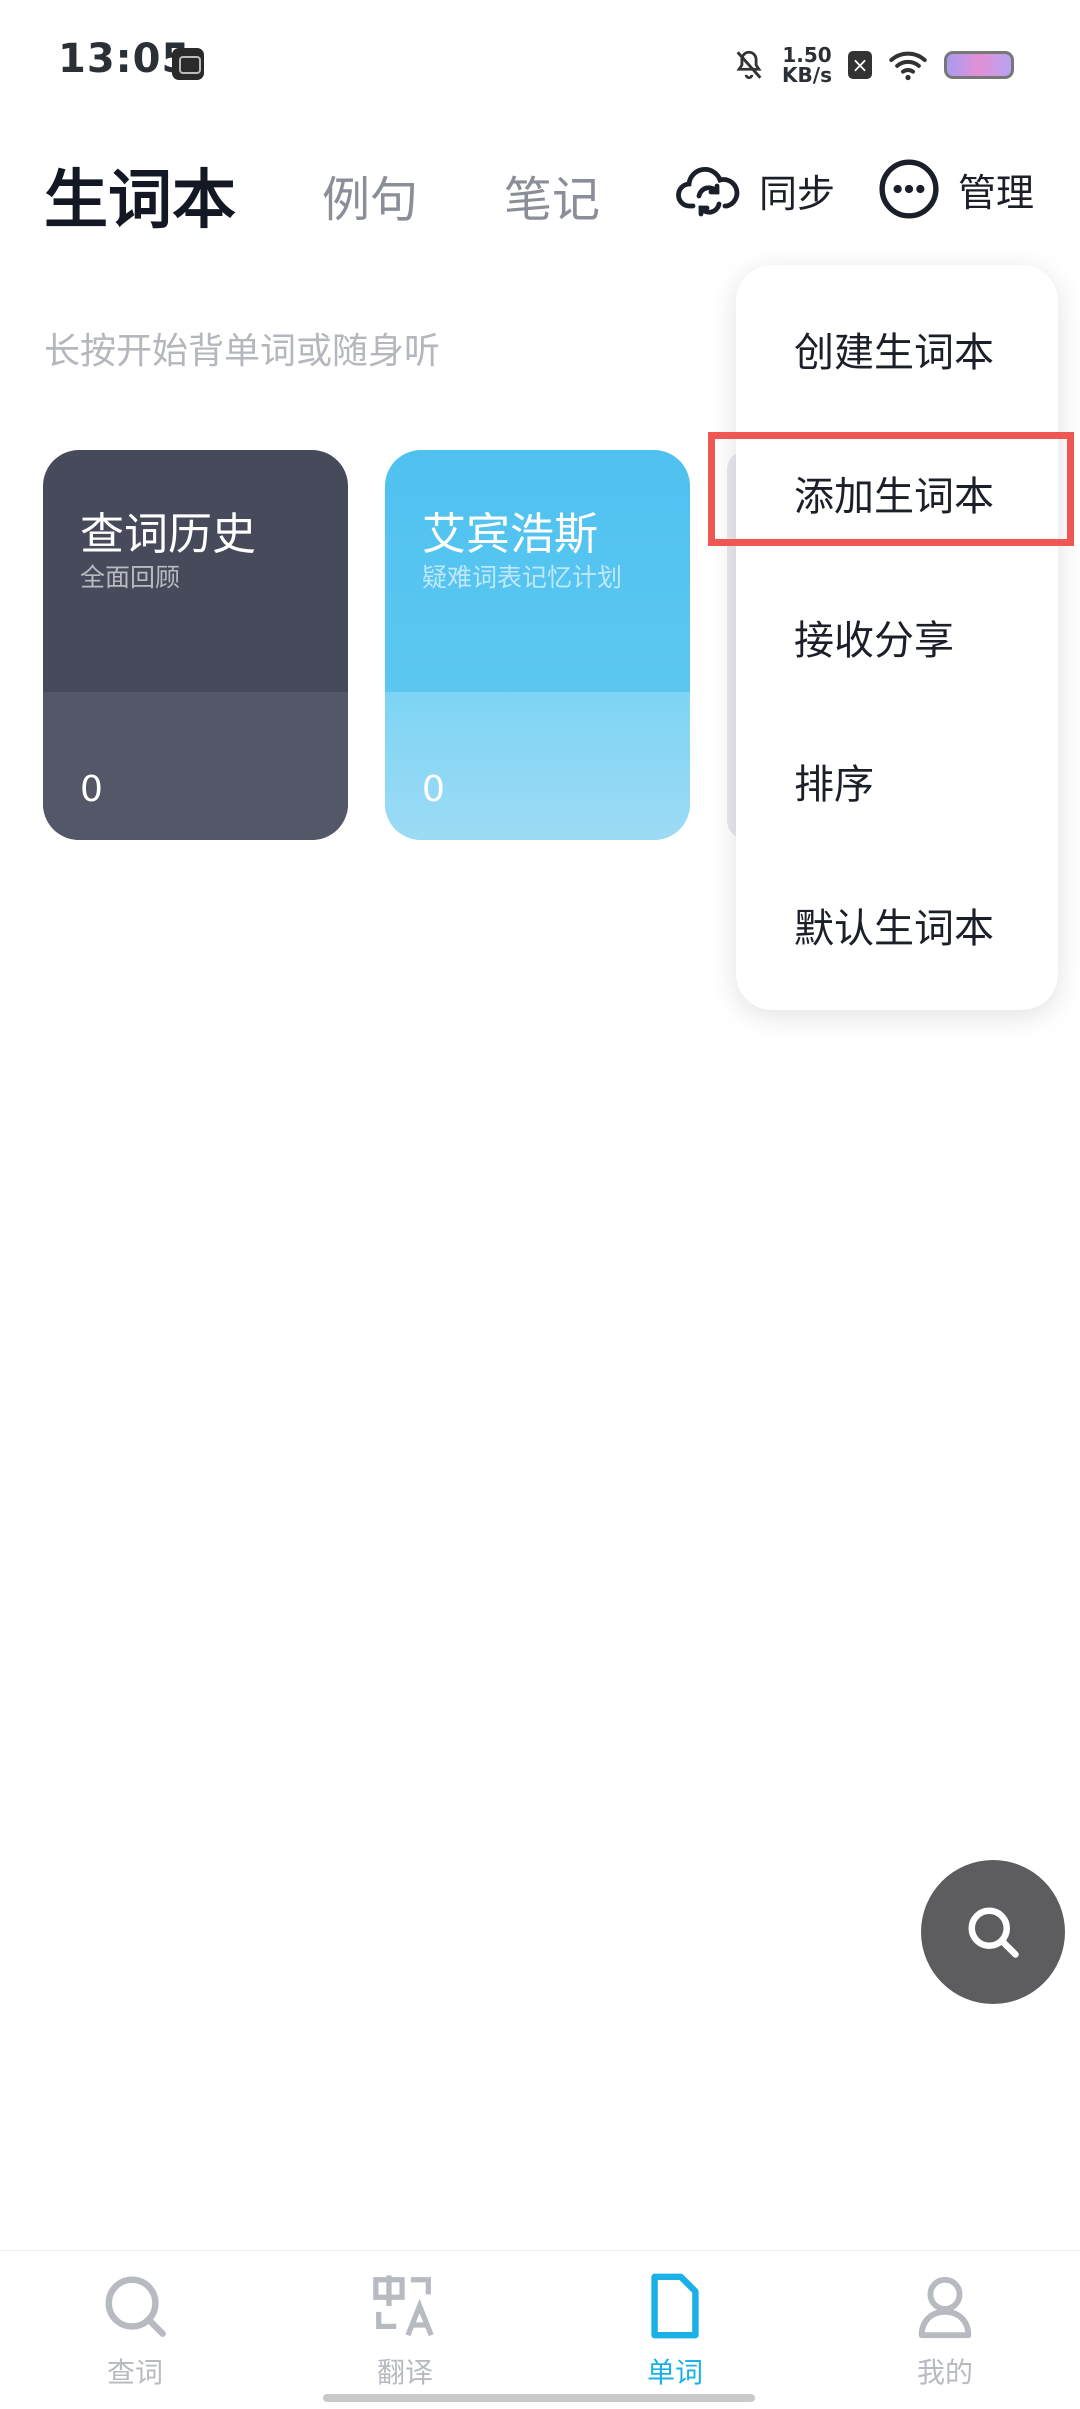 The width and height of the screenshot is (1080, 2409). I want to click on status-icons: 1.50 KB/s ×, so click(873, 65).